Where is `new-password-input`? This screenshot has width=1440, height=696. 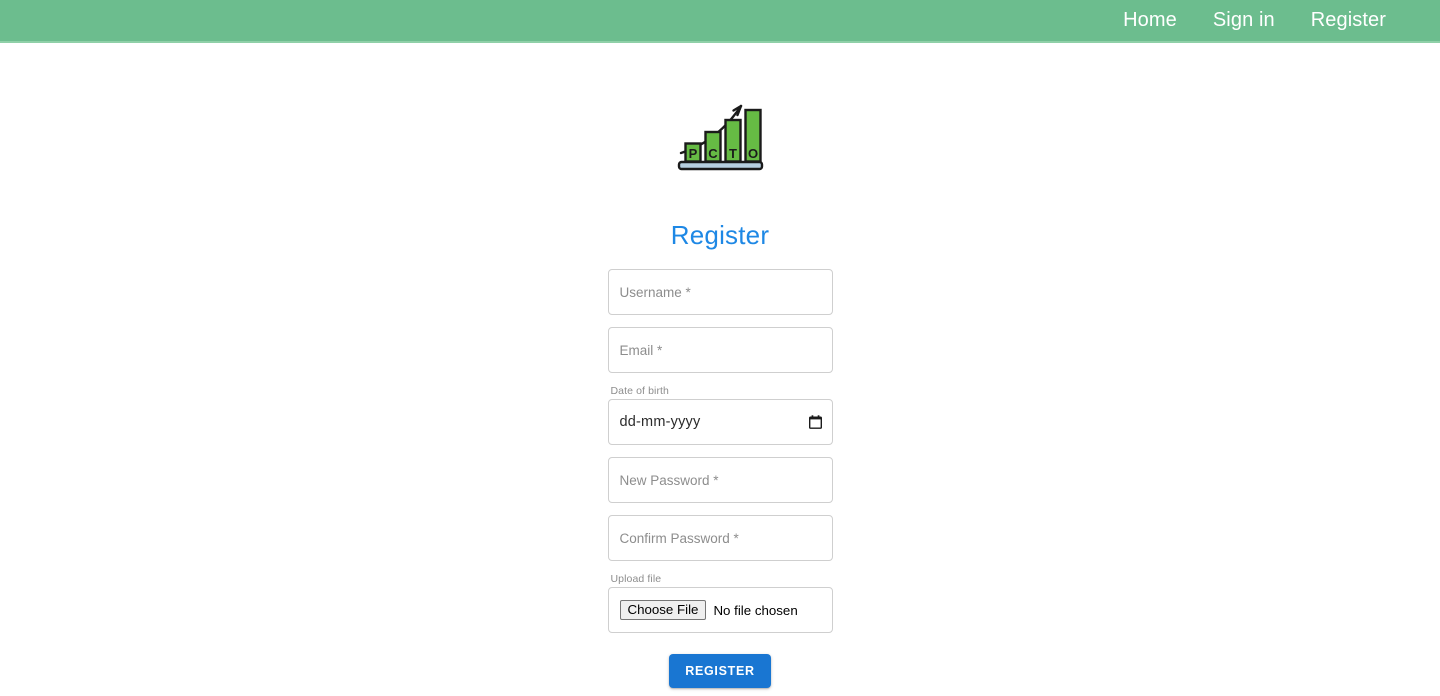
new-password-input is located at coordinates (720, 480).